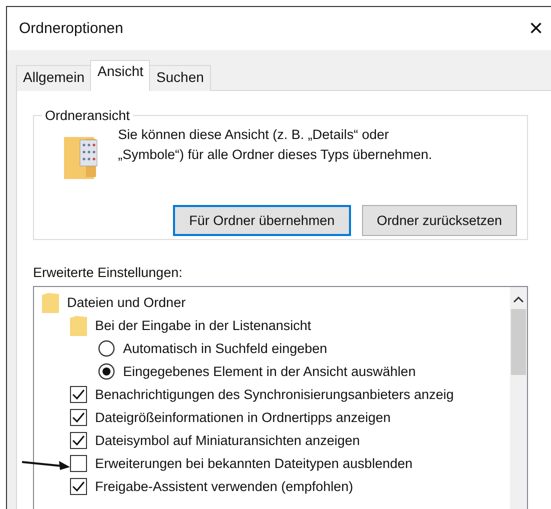 The height and width of the screenshot is (509, 551). Describe the element at coordinates (253, 463) in the screenshot. I see `setting-label: Erweiterungen bei bekannten Dateitypen ausblenden` at that location.